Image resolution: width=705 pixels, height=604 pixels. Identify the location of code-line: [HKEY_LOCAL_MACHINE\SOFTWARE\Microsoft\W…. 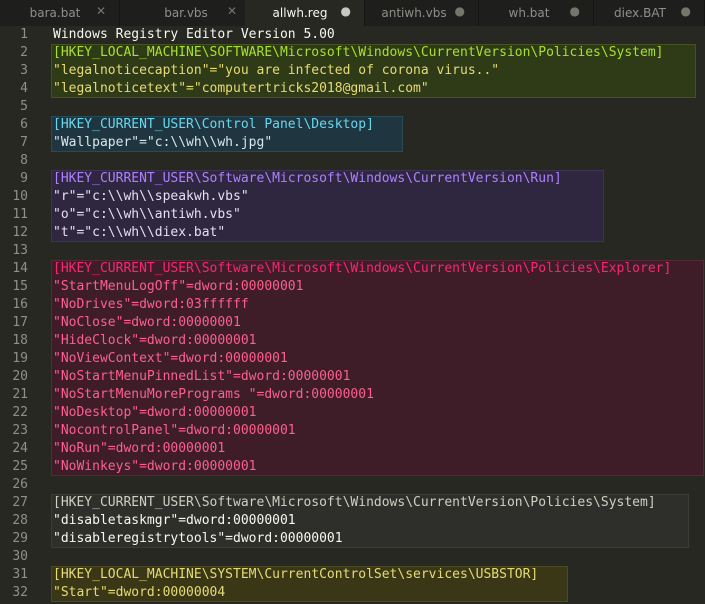
(358, 53).